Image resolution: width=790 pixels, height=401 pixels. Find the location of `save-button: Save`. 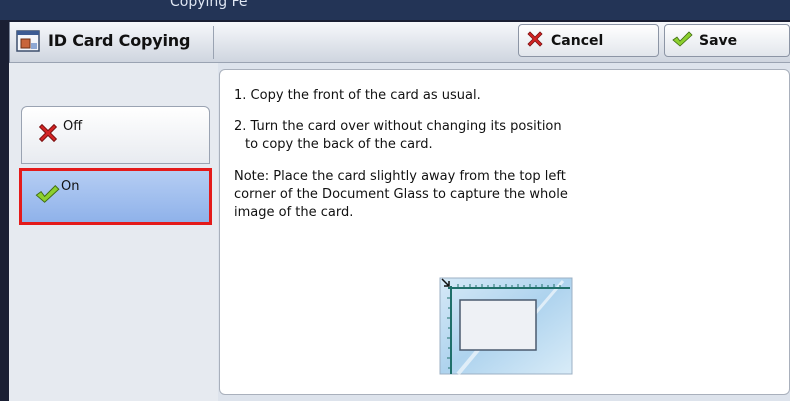

save-button: Save is located at coordinates (727, 40).